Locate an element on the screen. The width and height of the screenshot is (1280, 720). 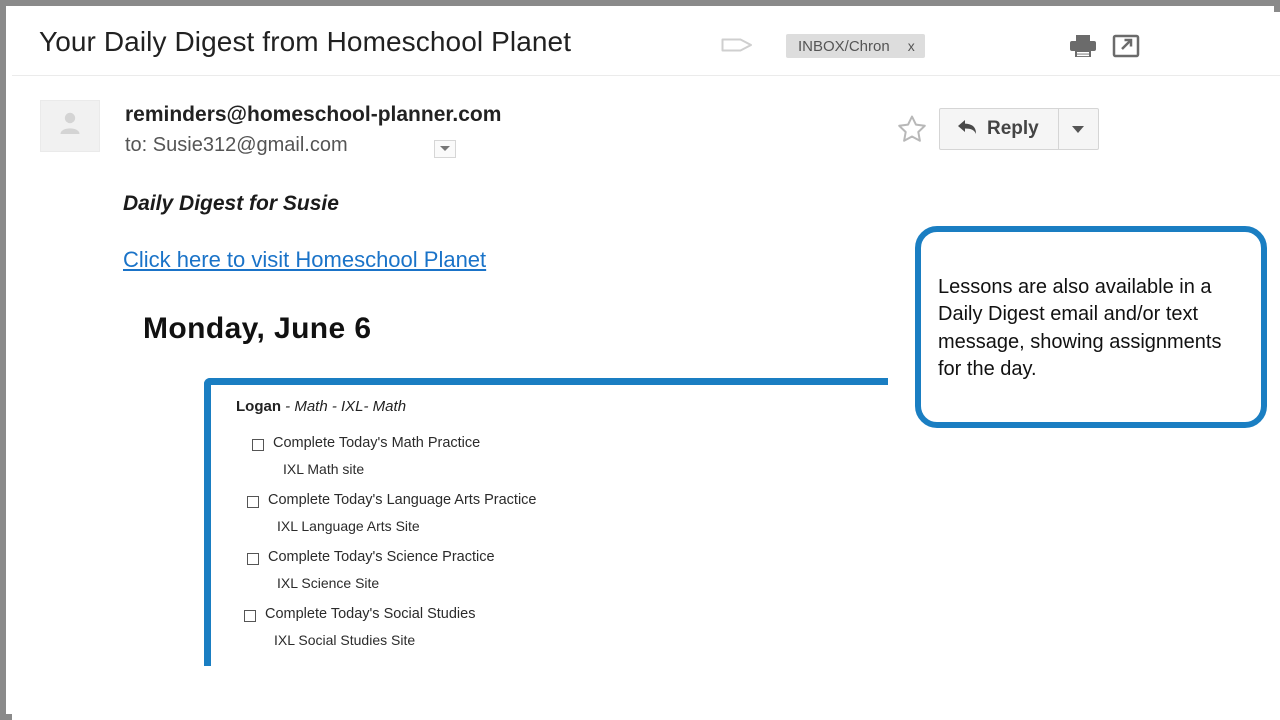
recipient-line: to: Susie312@gmail.com is located at coordinates (236, 145).